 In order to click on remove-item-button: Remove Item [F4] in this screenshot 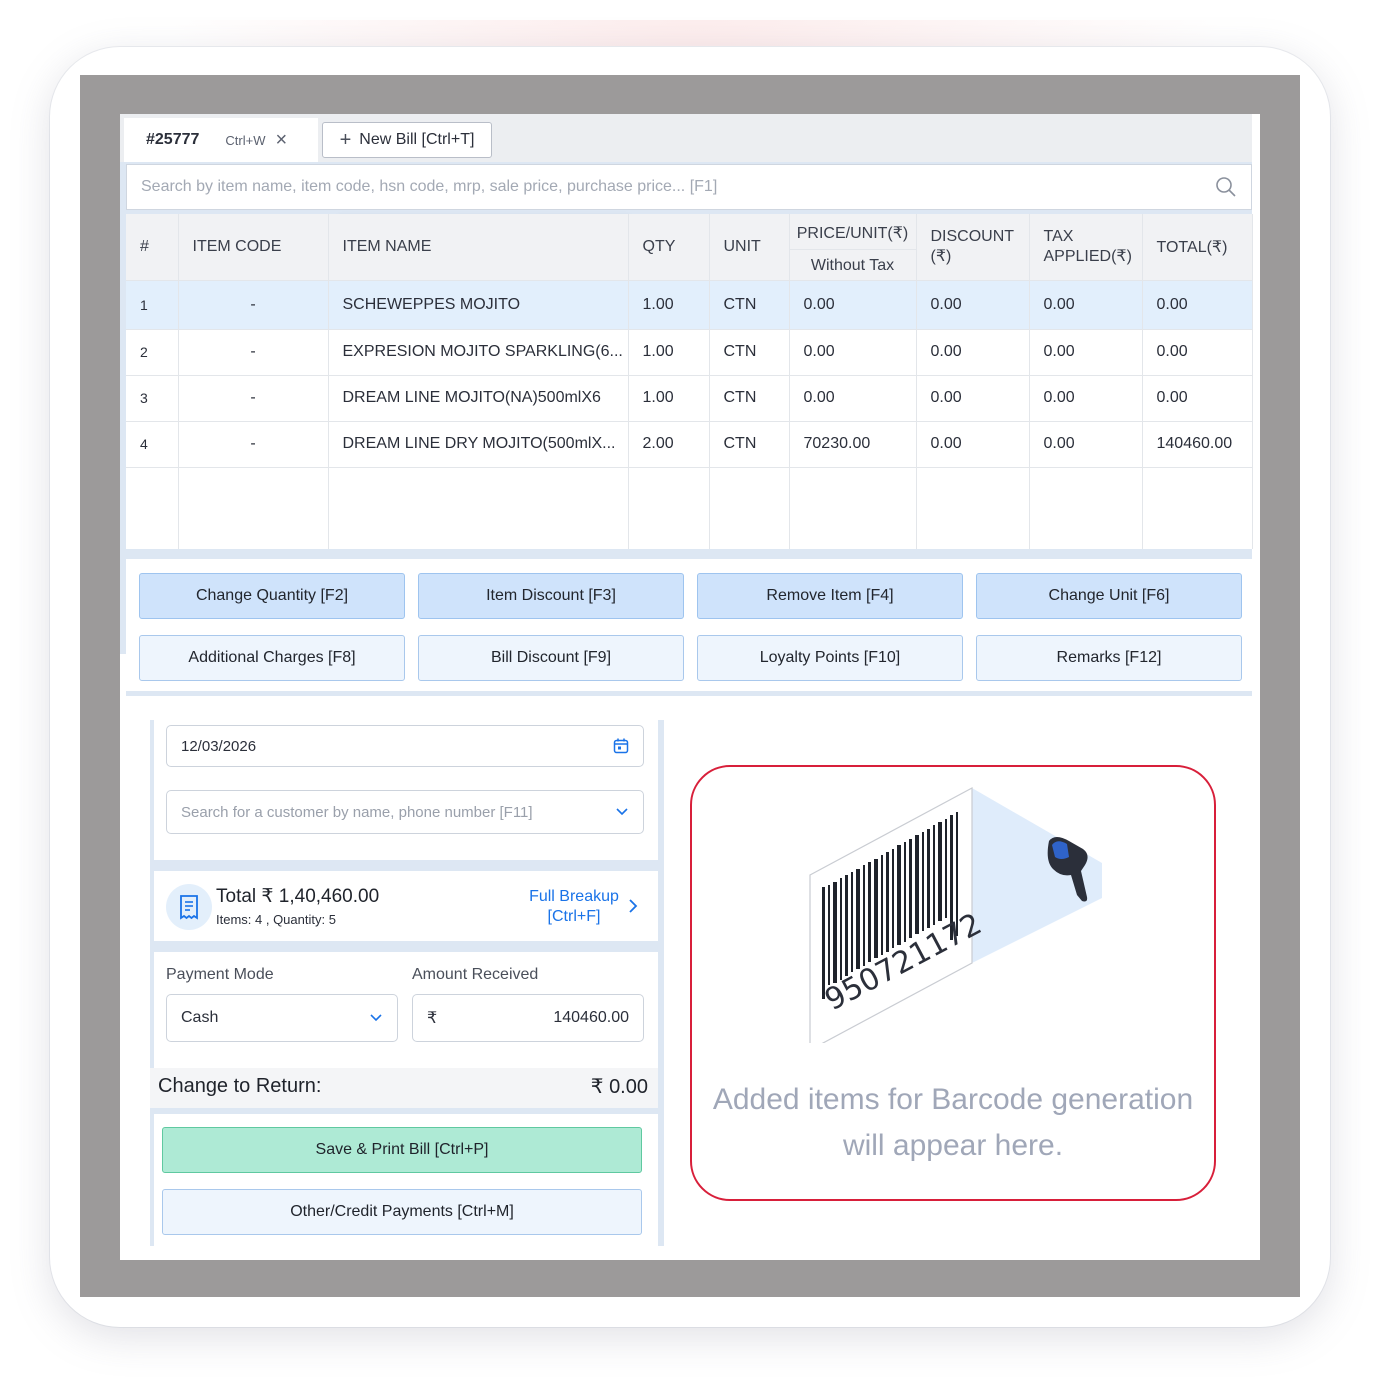, I will do `click(830, 596)`.